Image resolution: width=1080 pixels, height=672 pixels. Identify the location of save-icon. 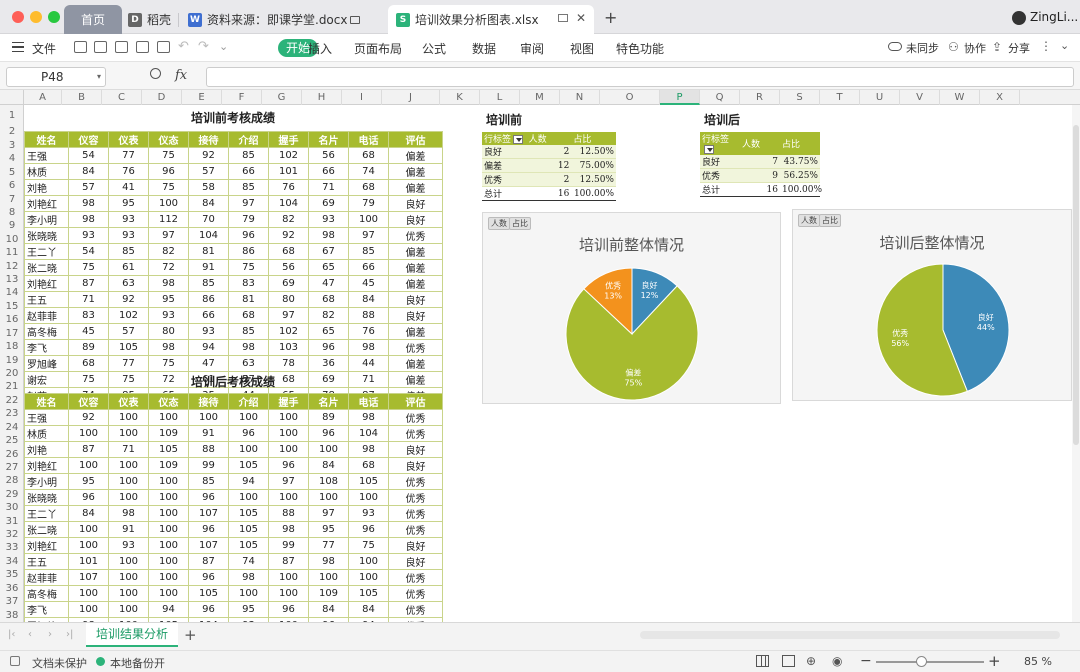
(100, 47).